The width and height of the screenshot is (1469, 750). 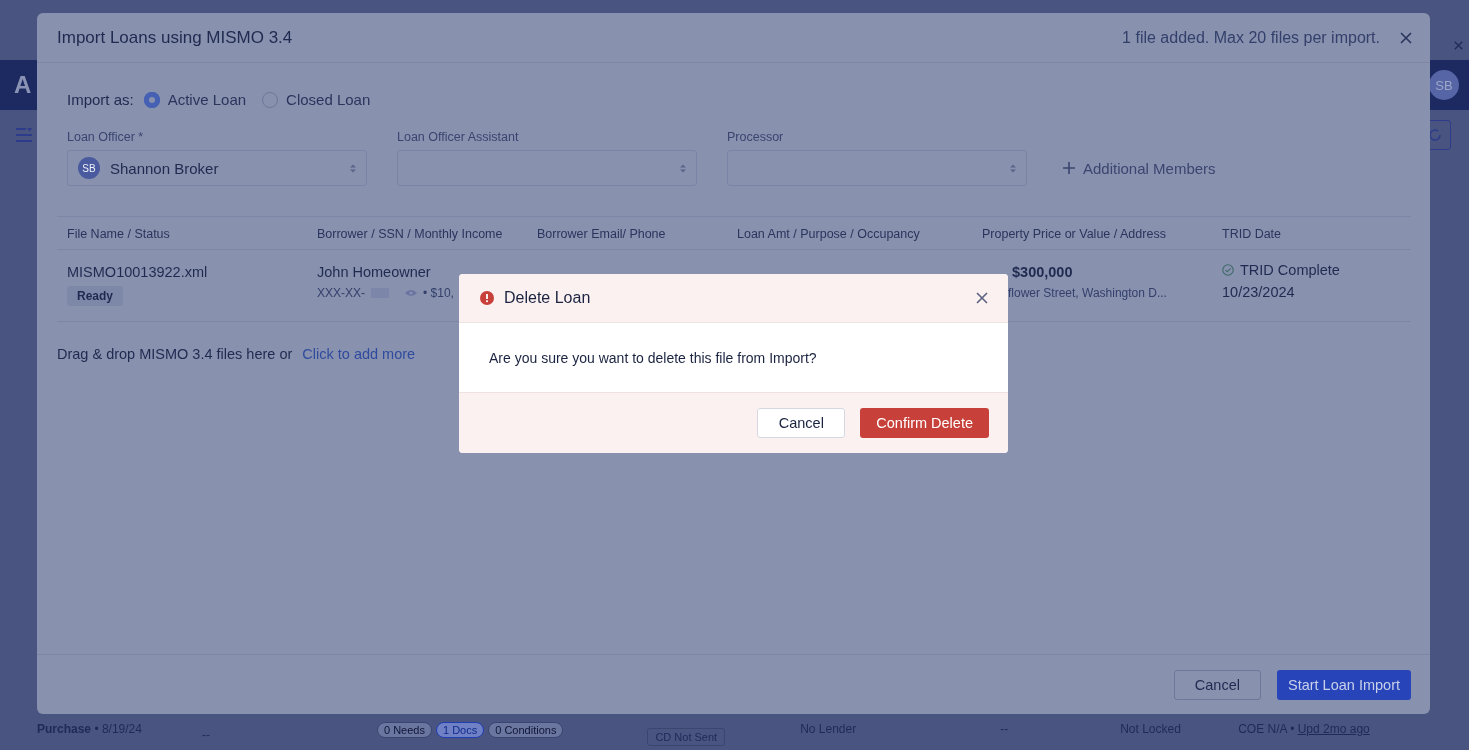 What do you see at coordinates (1251, 37) in the screenshot?
I see `file-count-text: 1 file added. Max 20 files per import.` at bounding box center [1251, 37].